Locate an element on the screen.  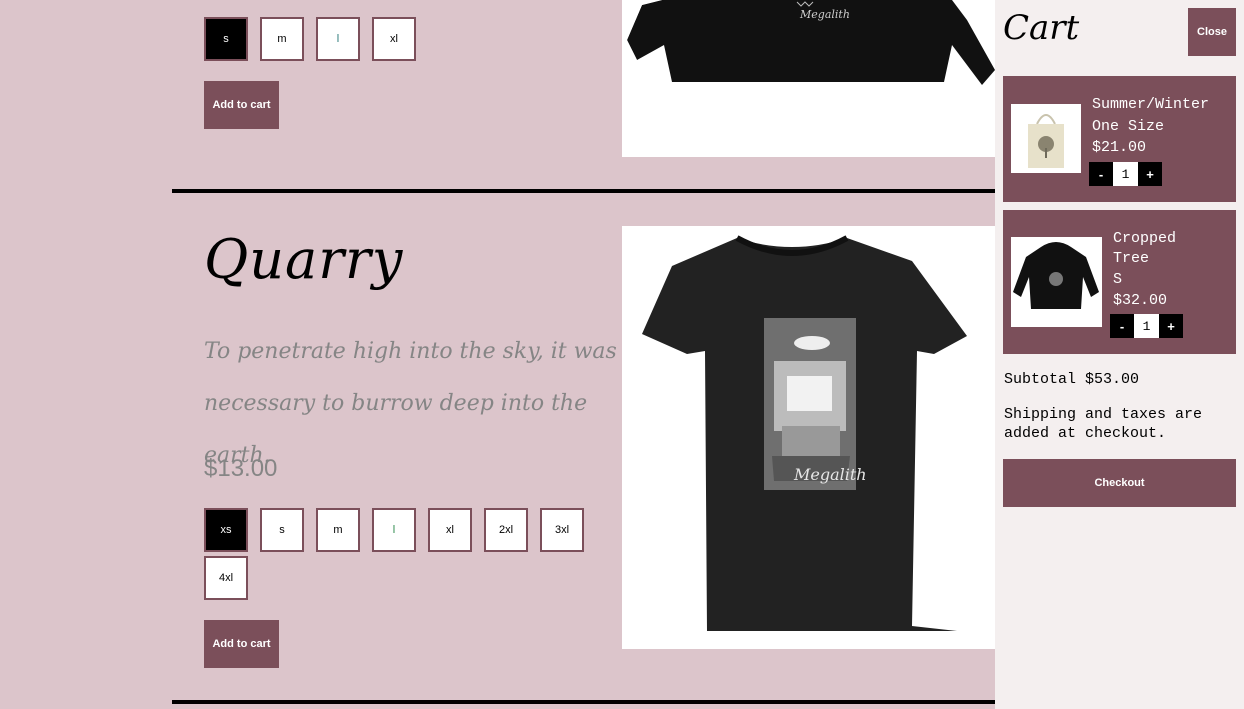
add-to-cart-button: Add to cart is located at coordinates (241, 644).